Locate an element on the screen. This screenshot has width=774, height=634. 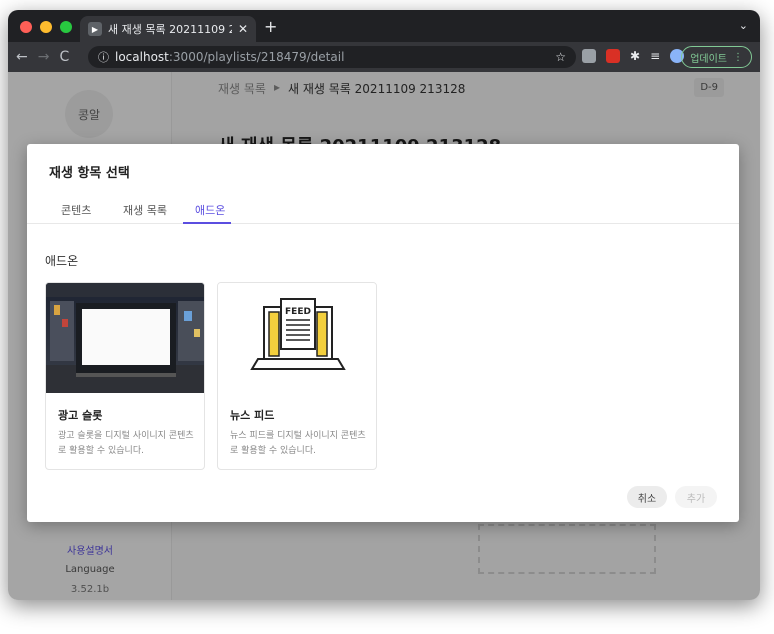
feed-laptop-image: FEED is located at coordinates (297, 338).